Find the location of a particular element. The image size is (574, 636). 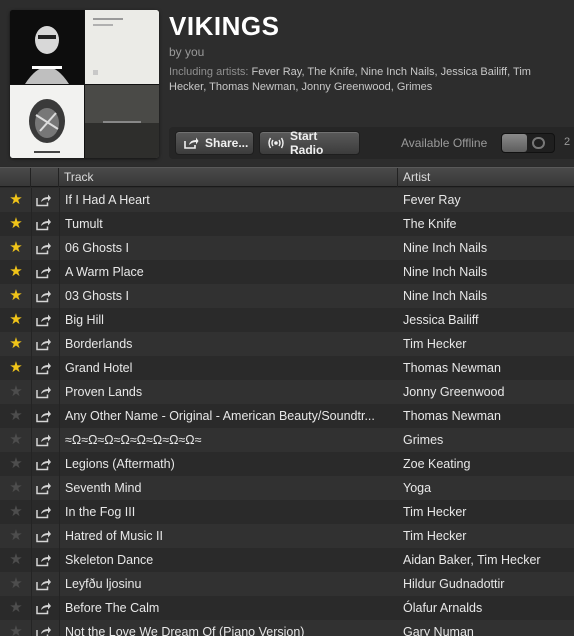

track-title: Grand Hotel is located at coordinates (231, 368).